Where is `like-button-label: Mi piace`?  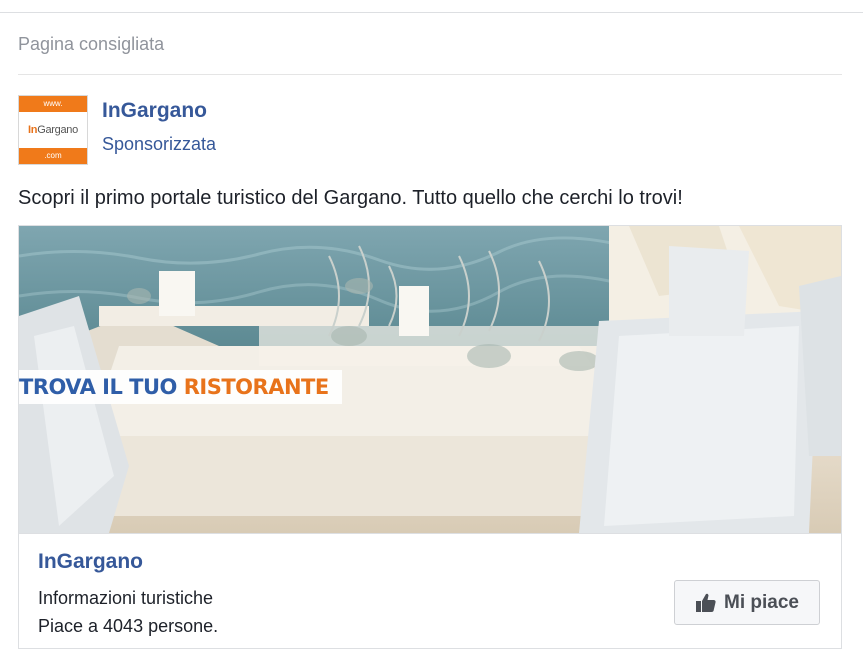
like-button-label: Mi piace is located at coordinates (761, 602).